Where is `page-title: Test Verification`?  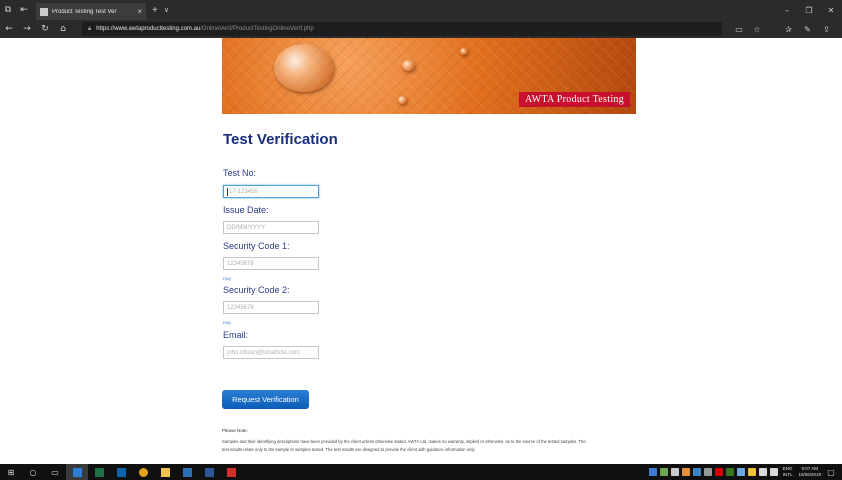
page-title: Test Verification is located at coordinates (280, 139).